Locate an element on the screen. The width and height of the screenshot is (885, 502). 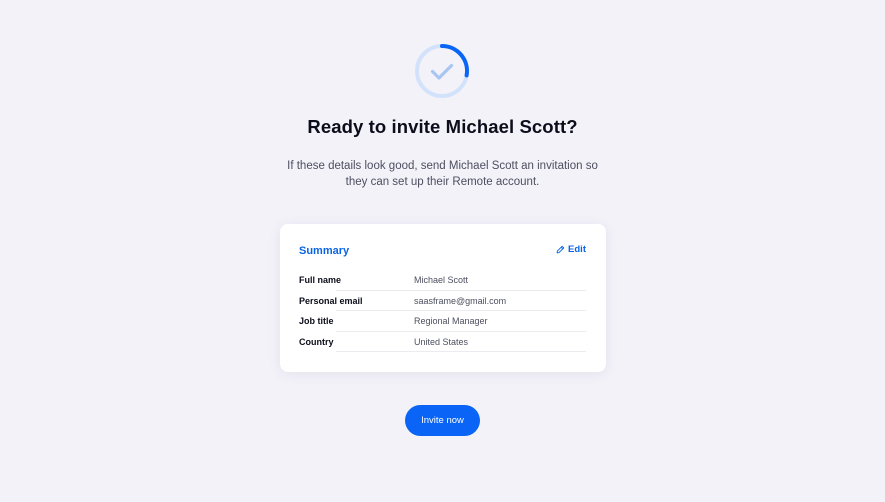
page-title: Ready to invite Michael Scott? is located at coordinates (442, 126).